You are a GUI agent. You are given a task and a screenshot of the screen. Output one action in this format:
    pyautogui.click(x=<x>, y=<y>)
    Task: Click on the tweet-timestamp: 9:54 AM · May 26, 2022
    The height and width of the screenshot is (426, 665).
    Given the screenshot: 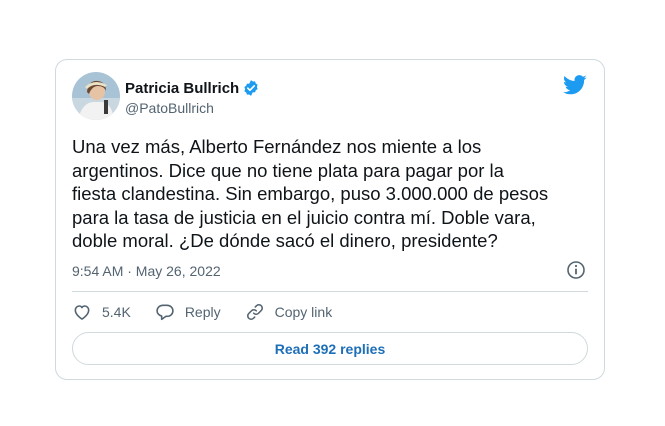 What is the action you would take?
    pyautogui.click(x=146, y=271)
    